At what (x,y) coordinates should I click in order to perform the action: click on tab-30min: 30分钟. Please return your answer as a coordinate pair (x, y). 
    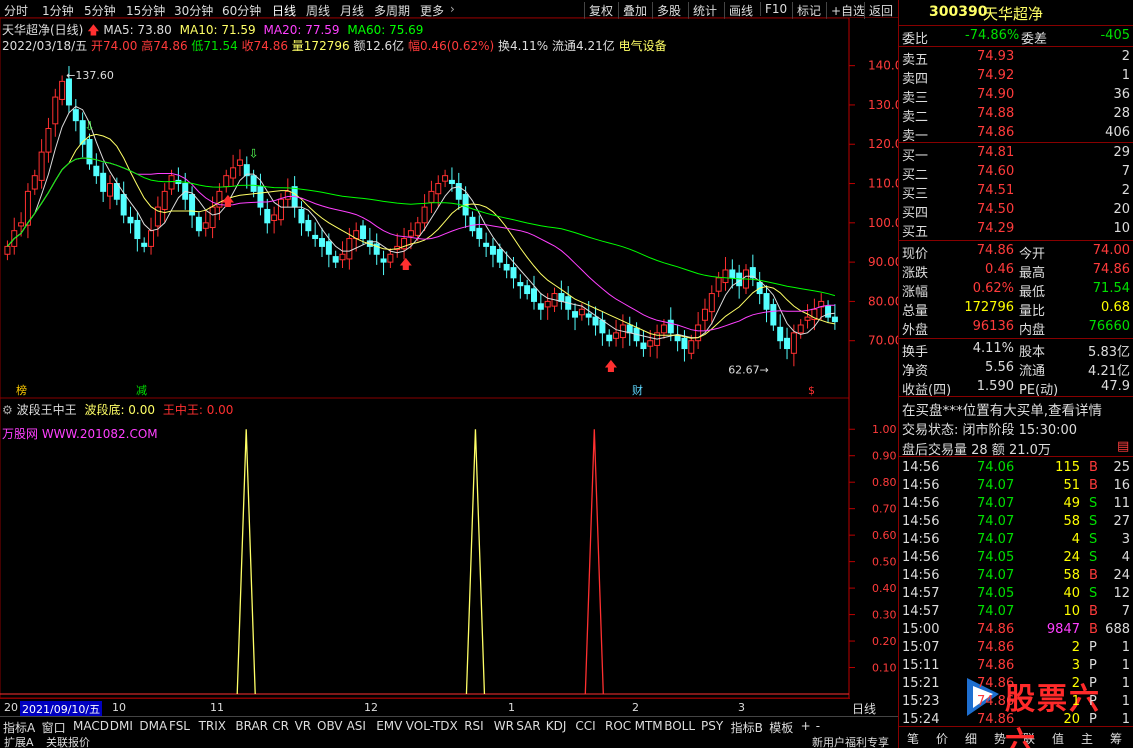
    Looking at the image, I should click on (193, 10).